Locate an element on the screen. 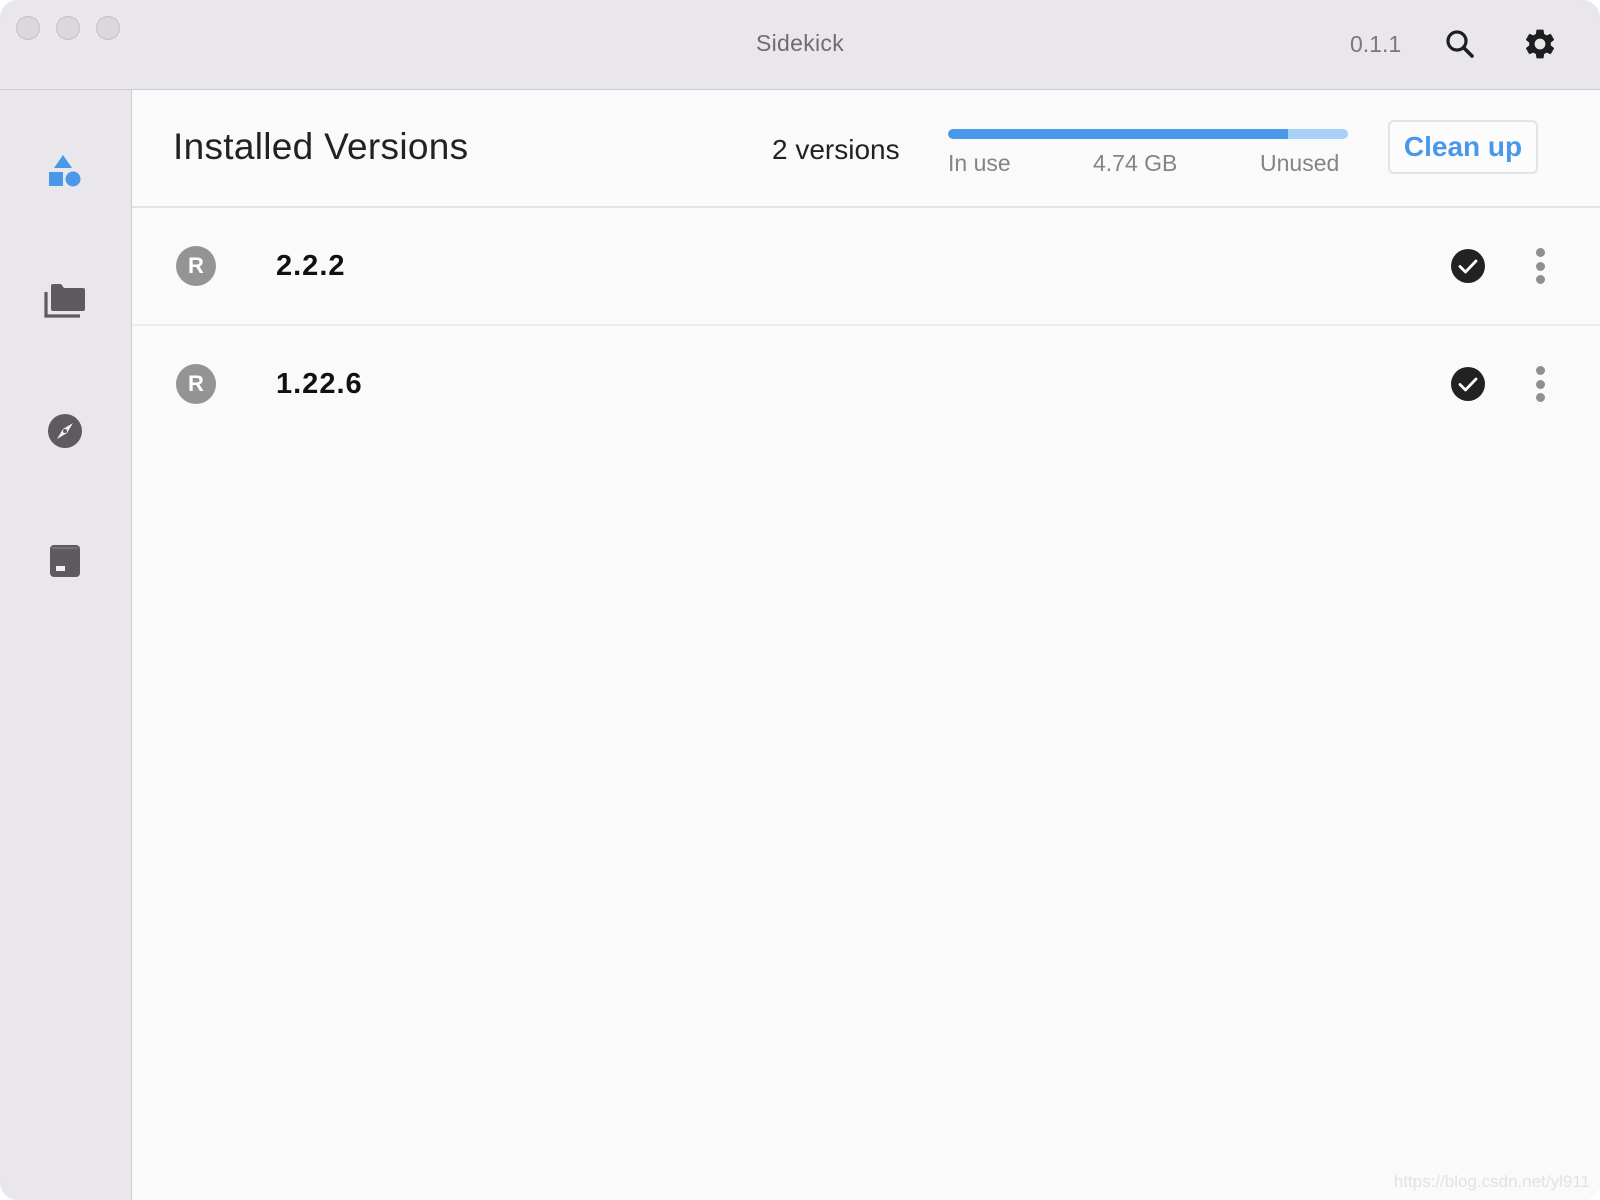 Image resolution: width=1600 pixels, height=1200 pixels. shapes-icon is located at coordinates (65, 171).